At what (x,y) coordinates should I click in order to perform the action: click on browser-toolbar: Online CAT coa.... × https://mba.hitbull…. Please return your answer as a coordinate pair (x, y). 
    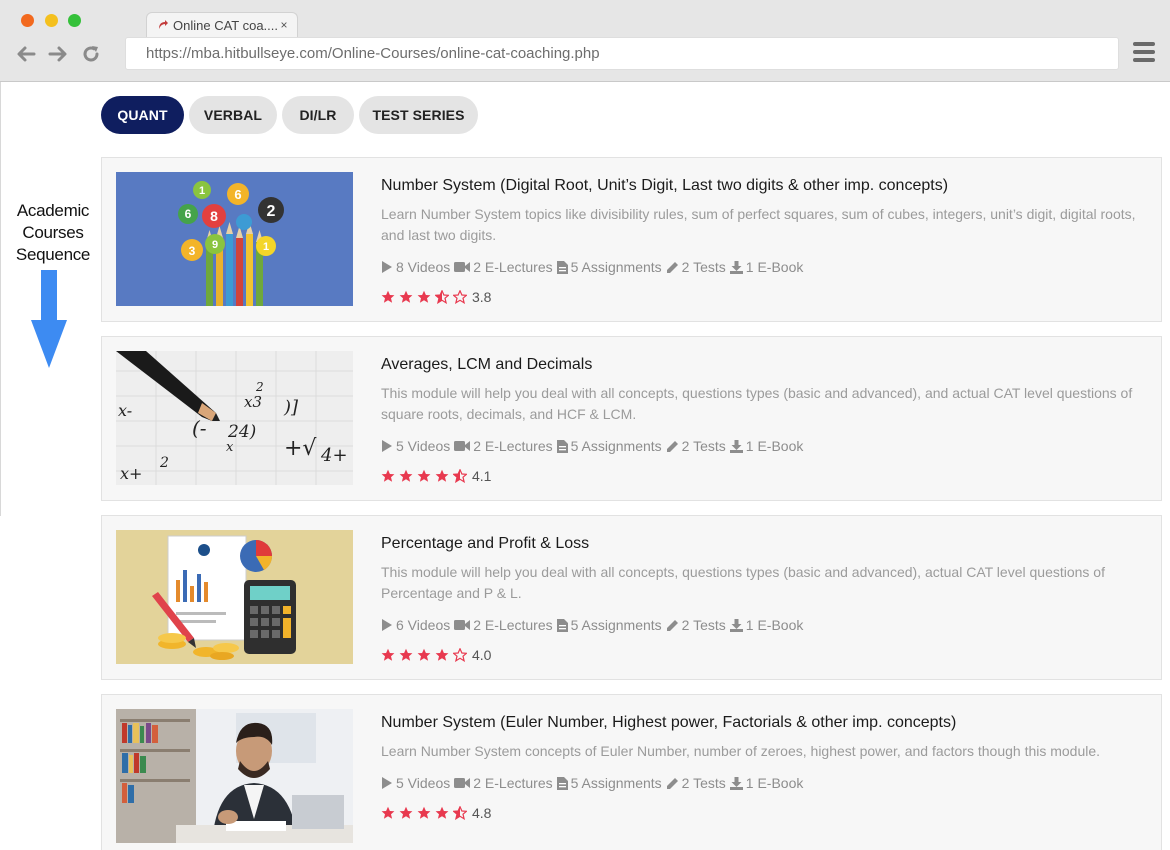
    Looking at the image, I should click on (585, 41).